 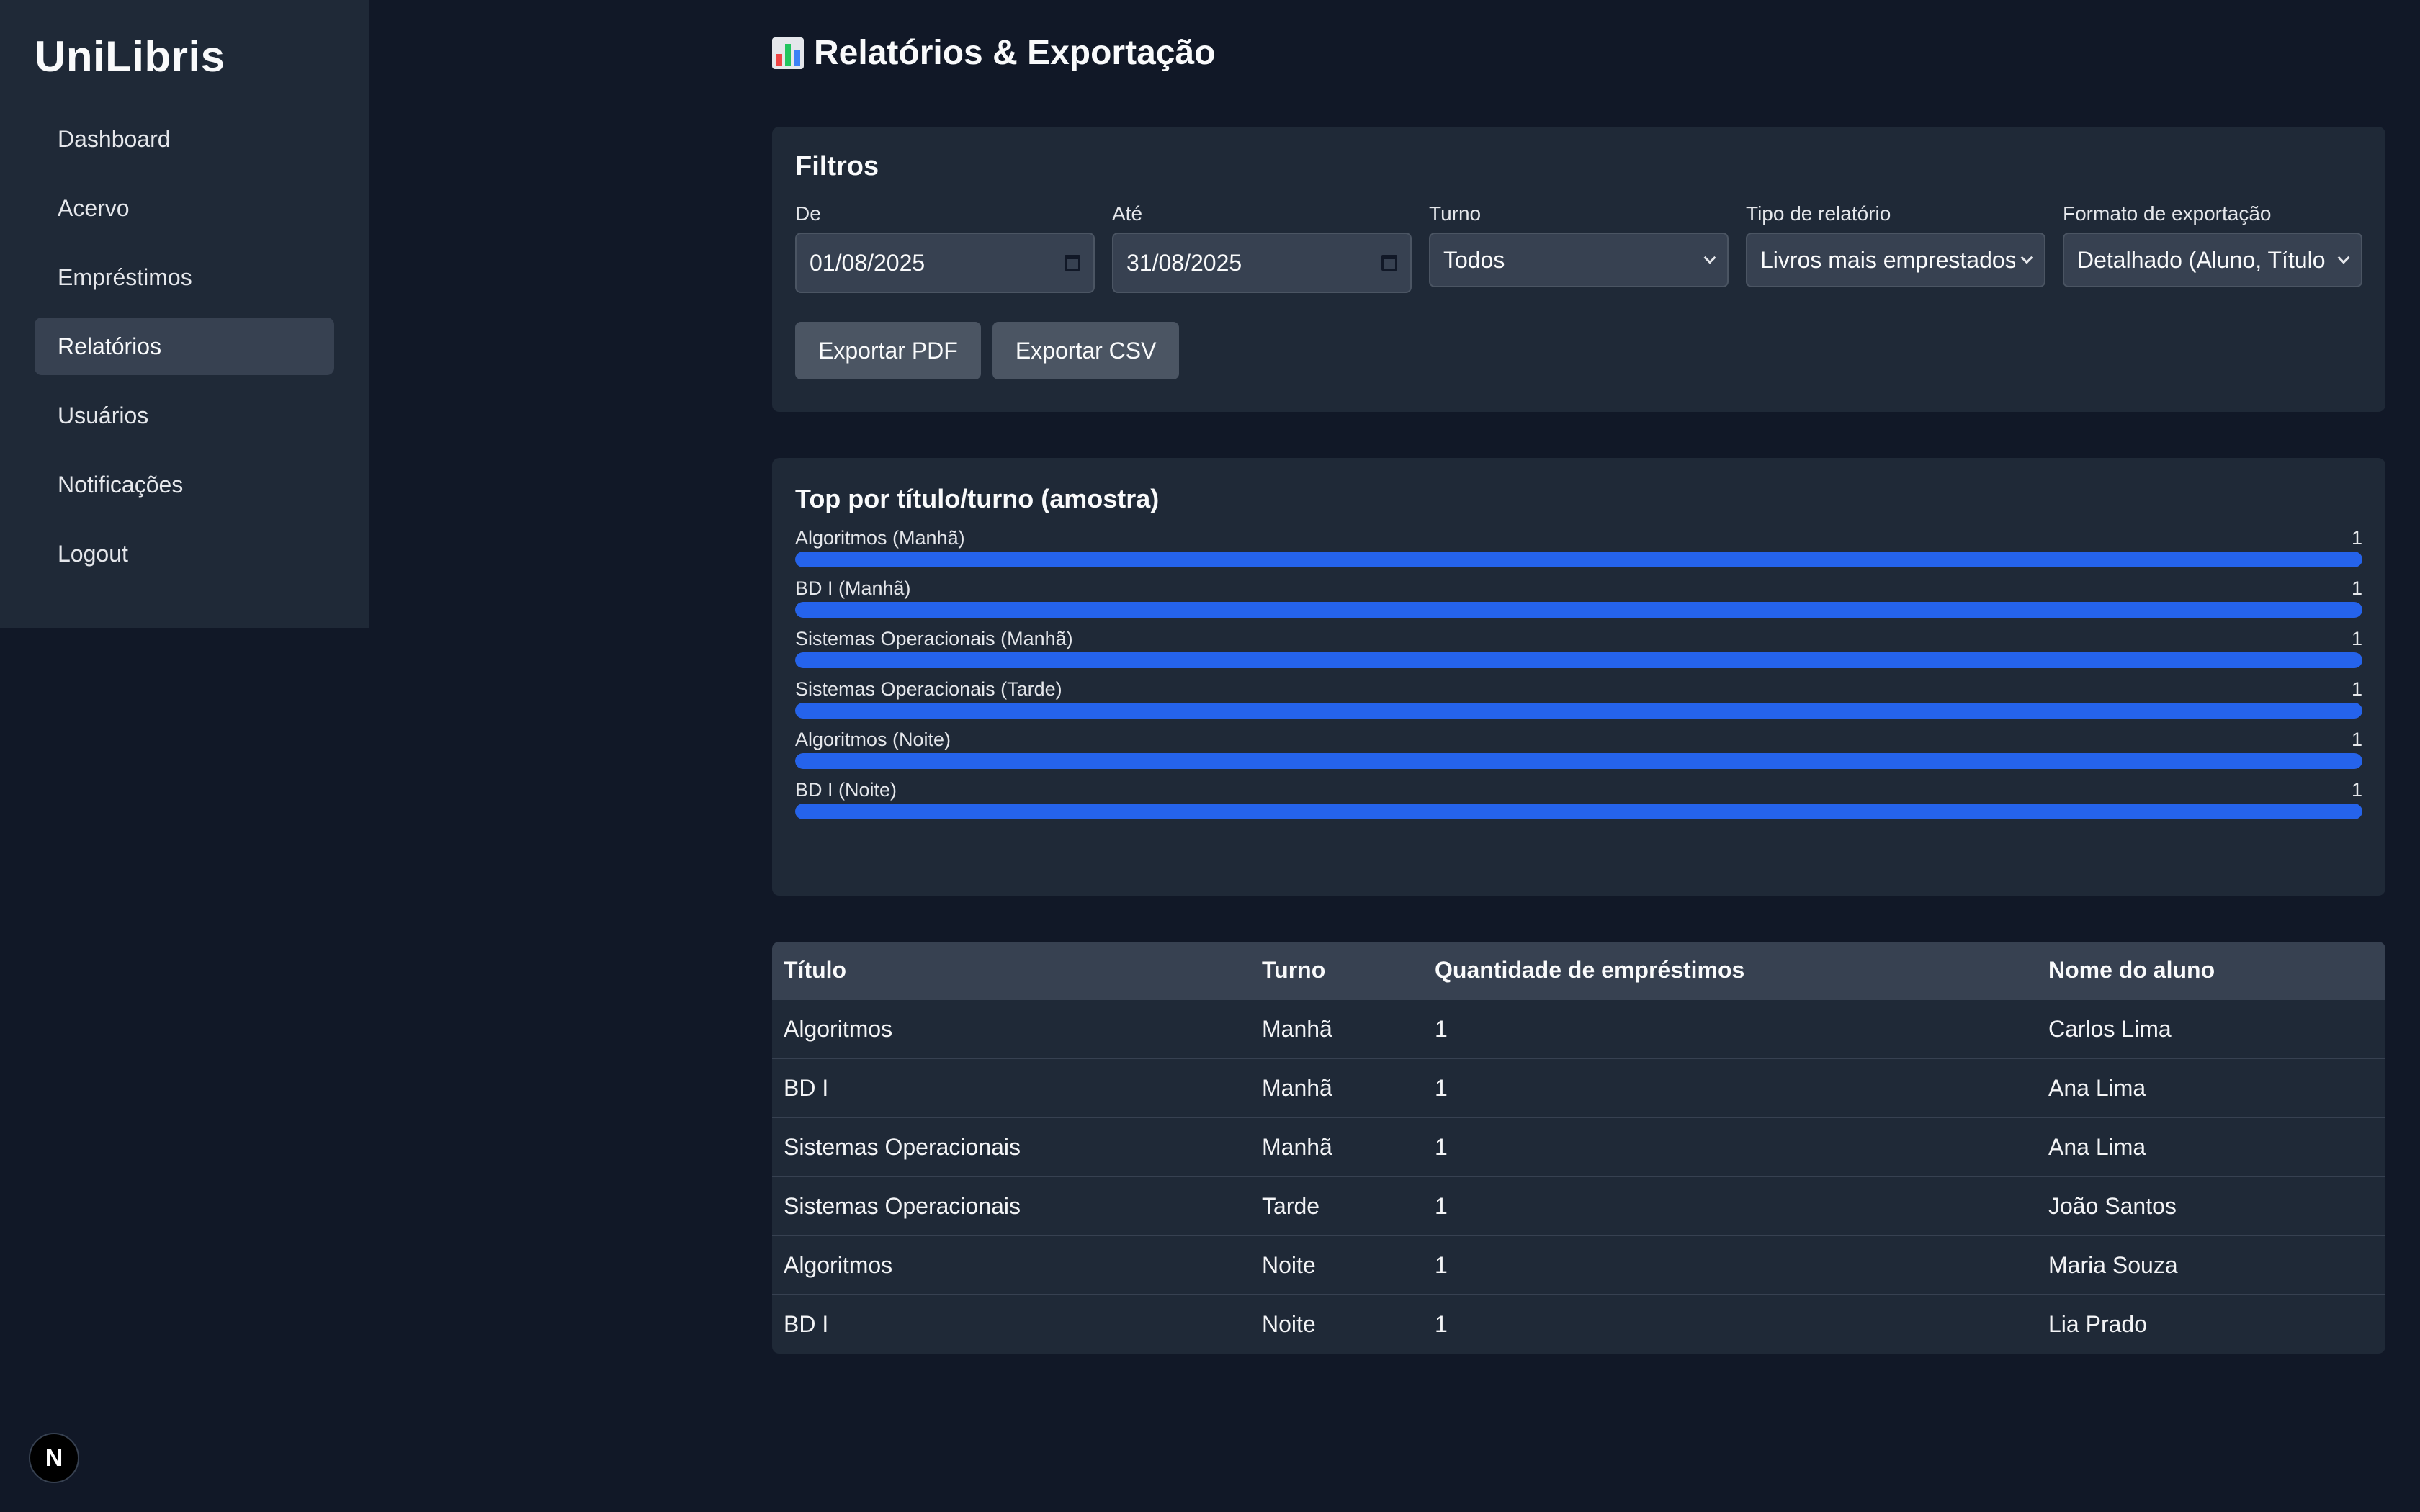 I want to click on shift-value: Todos, so click(x=1474, y=259).